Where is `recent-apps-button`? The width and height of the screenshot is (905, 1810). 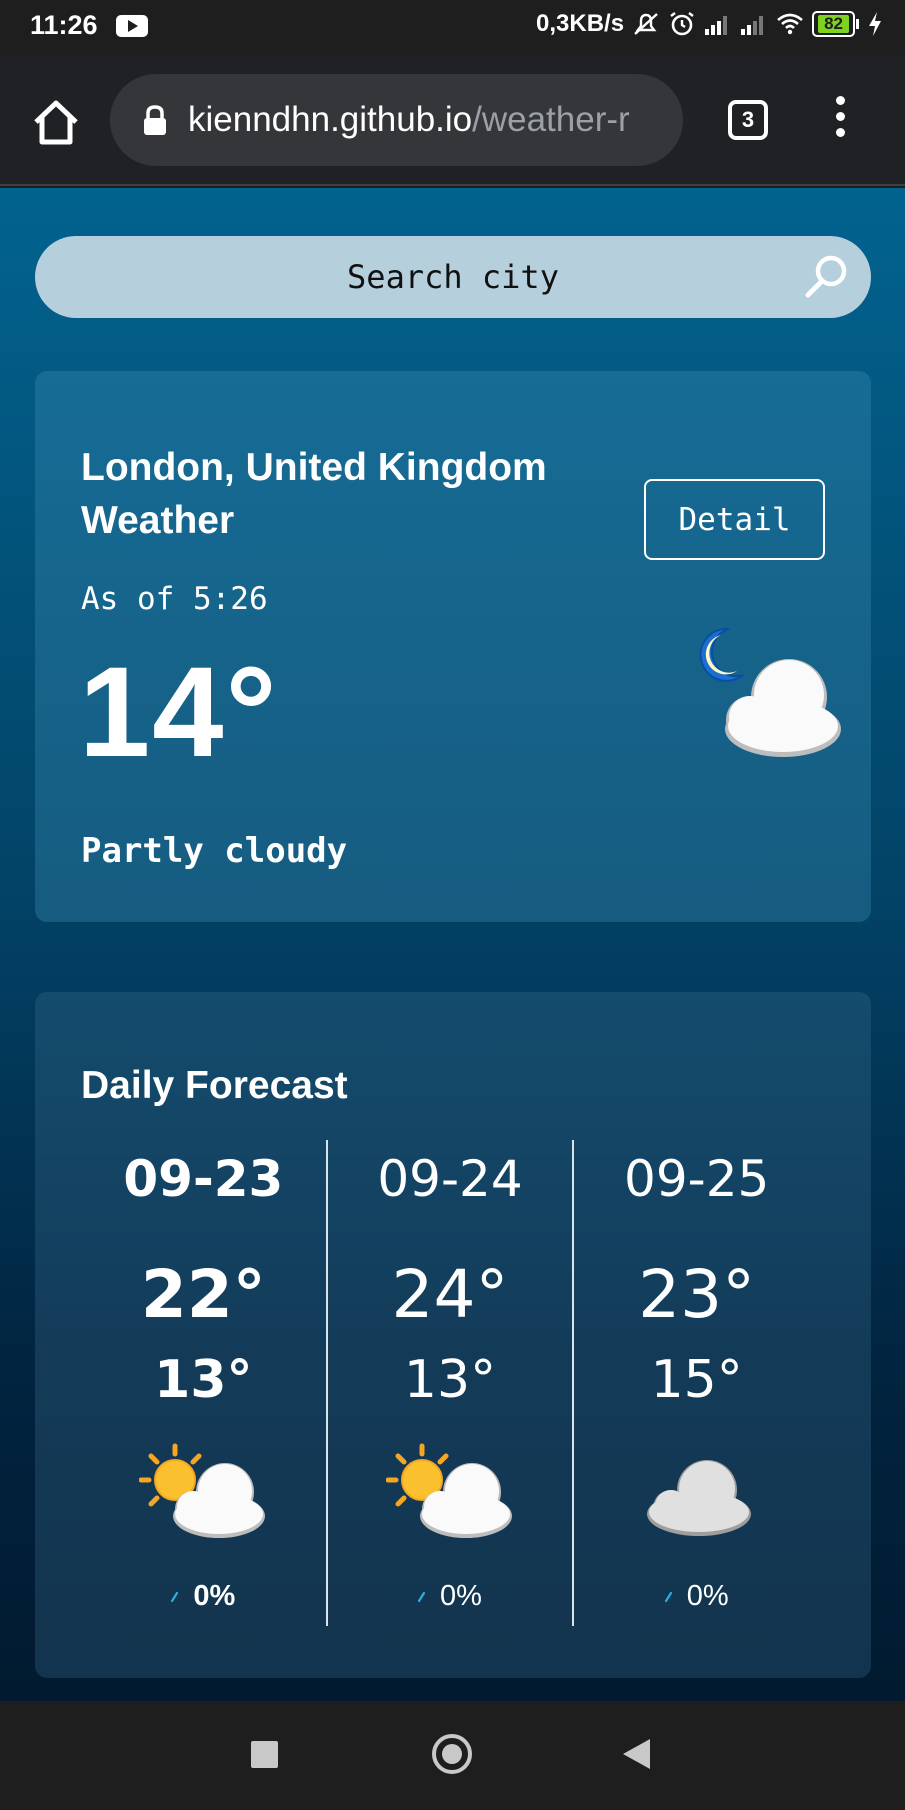
recent-apps-button is located at coordinates (264, 1754).